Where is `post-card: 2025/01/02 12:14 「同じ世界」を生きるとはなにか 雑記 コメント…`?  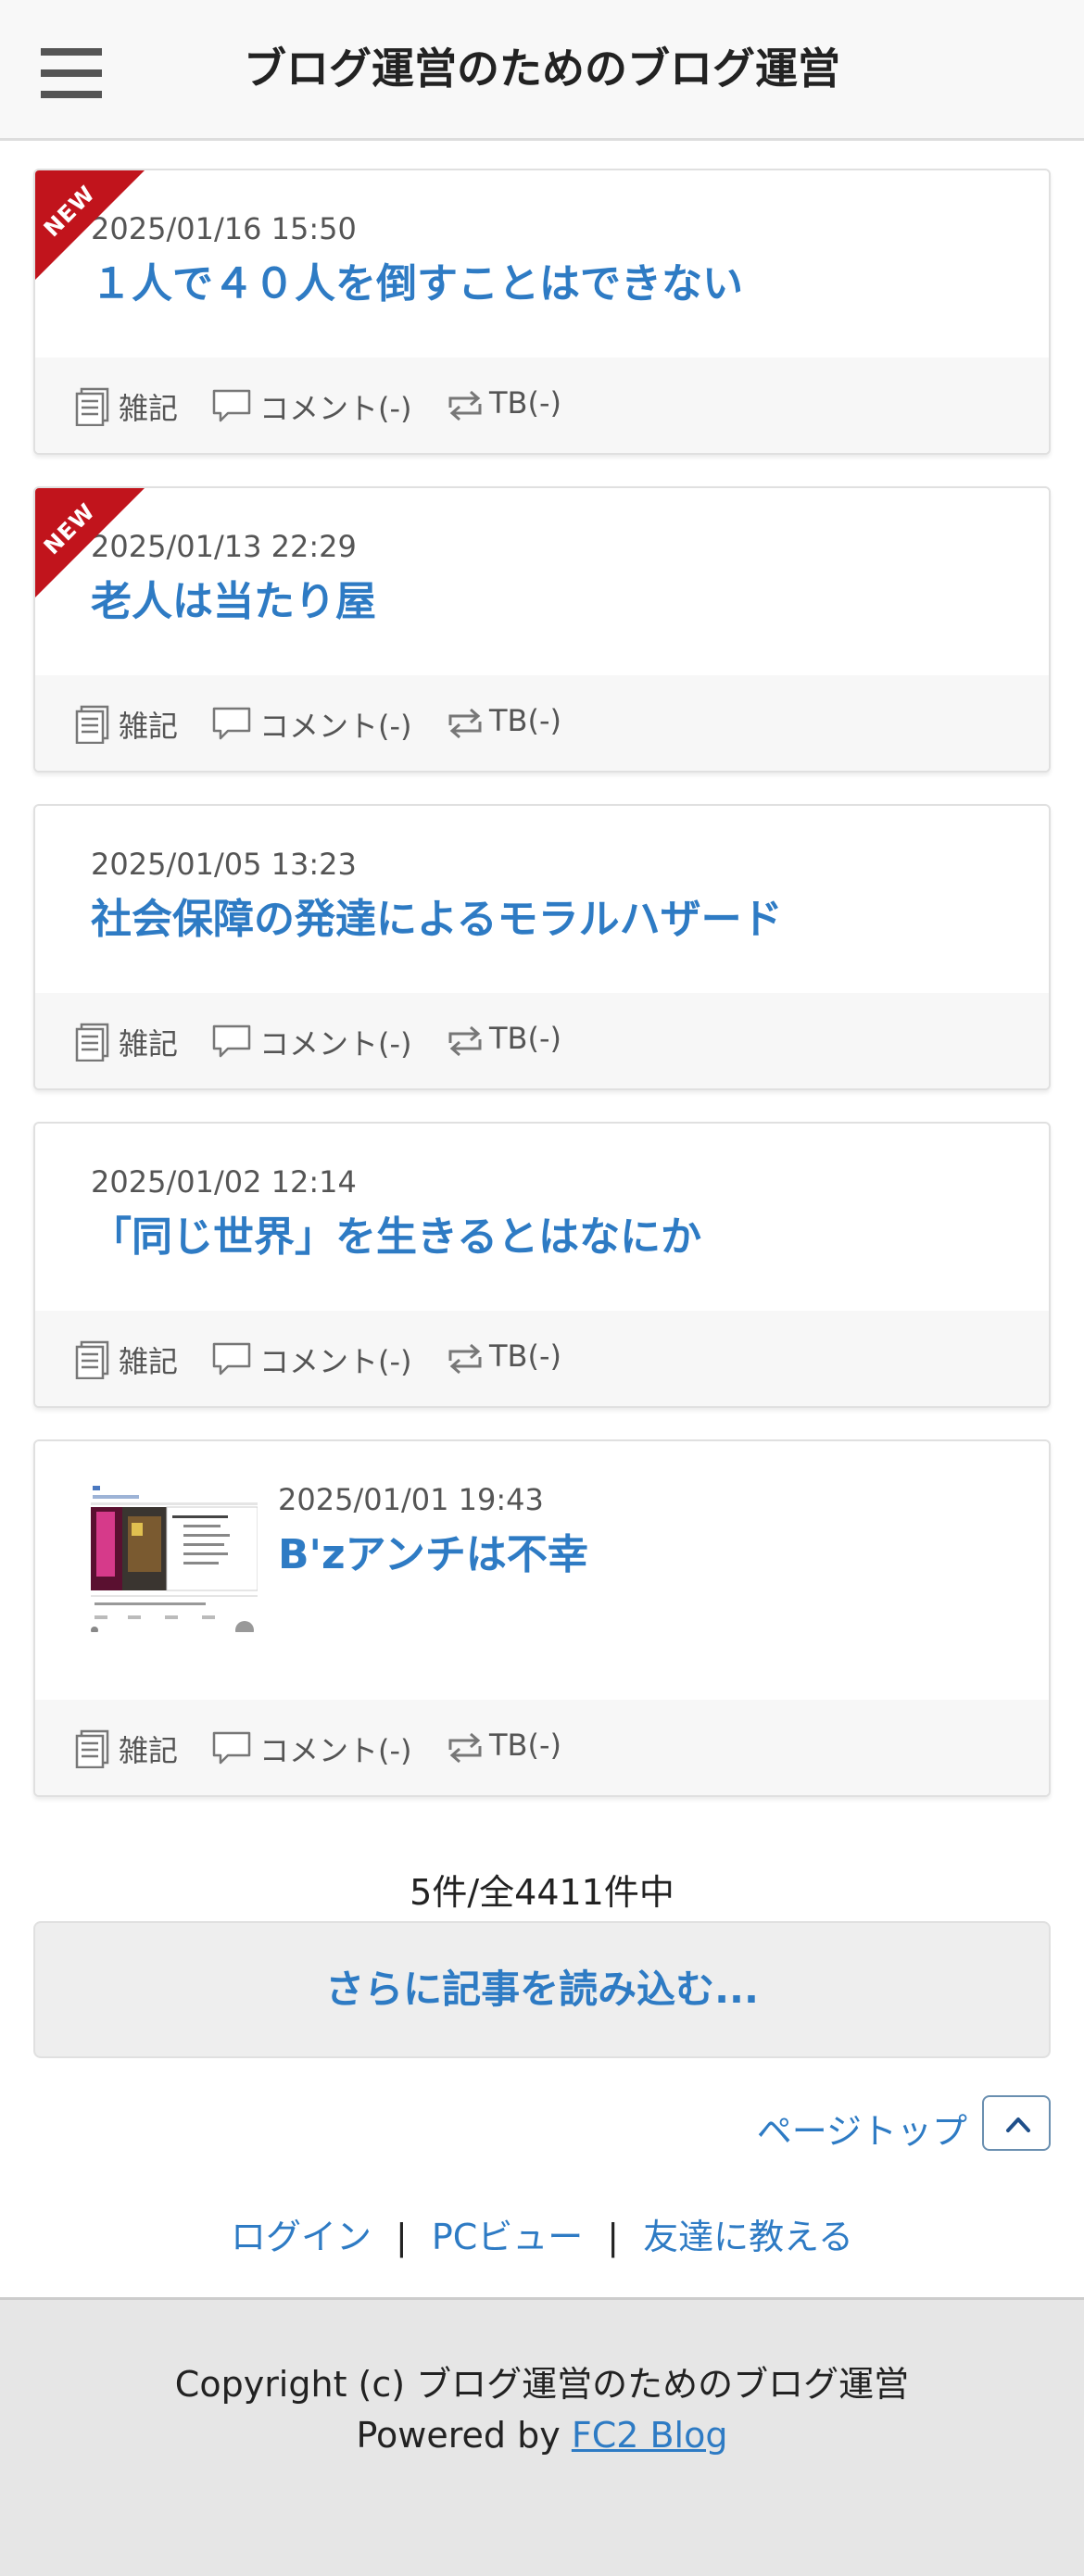 post-card: 2025/01/02 12:14 「同じ世界」を生きるとはなにか 雑記 コメント… is located at coordinates (542, 1265).